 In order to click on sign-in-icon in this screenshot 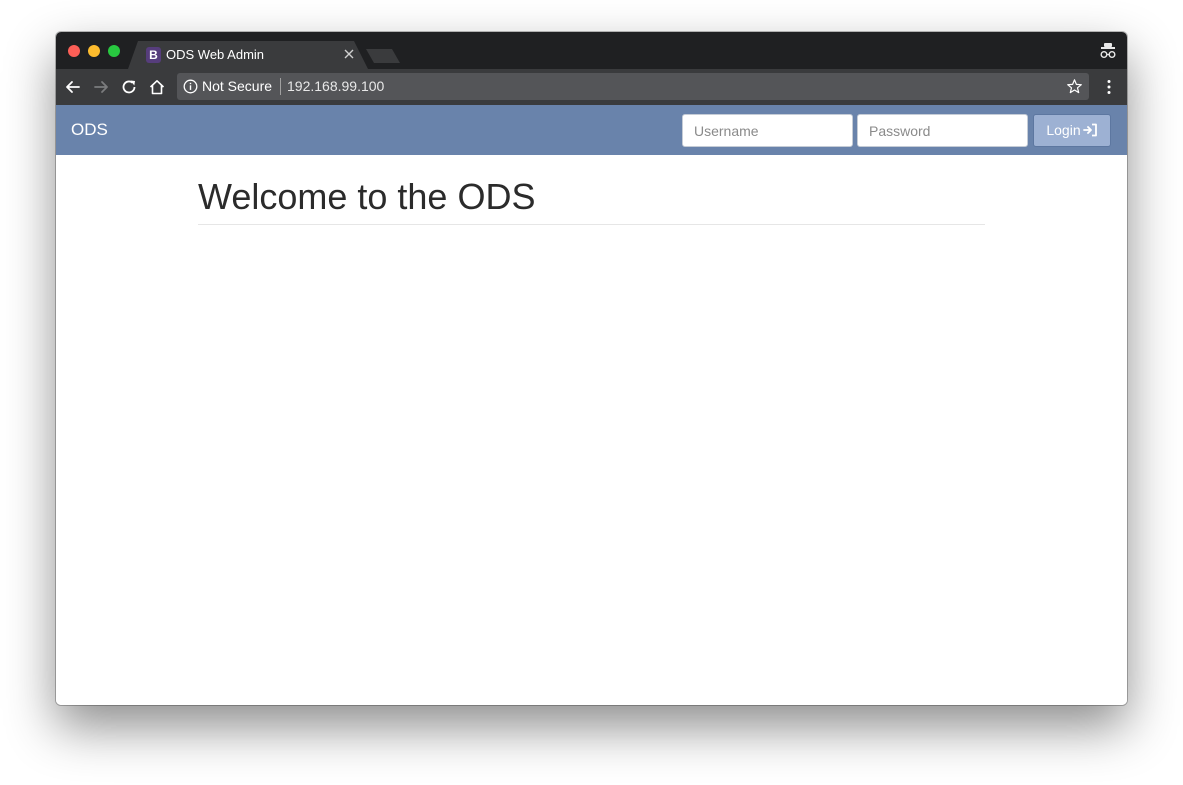, I will do `click(1089, 130)`.